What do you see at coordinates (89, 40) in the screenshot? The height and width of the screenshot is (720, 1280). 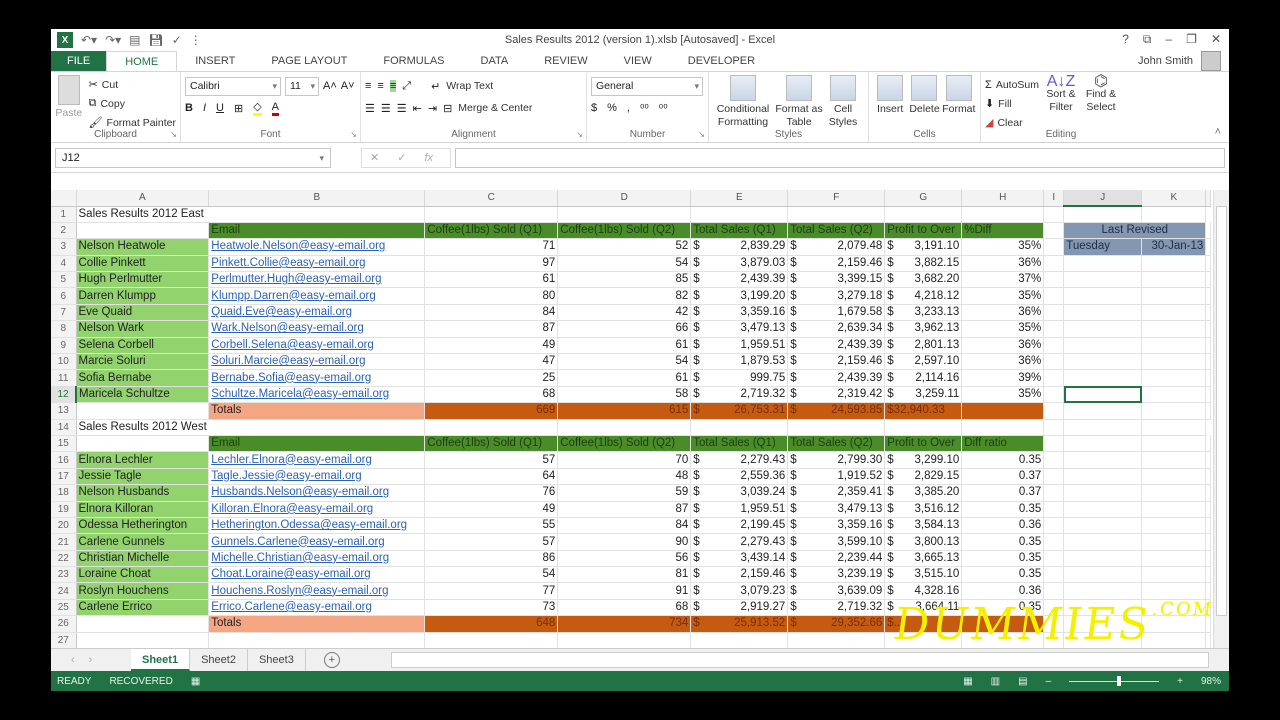 I see `undo-icon: ↶▾` at bounding box center [89, 40].